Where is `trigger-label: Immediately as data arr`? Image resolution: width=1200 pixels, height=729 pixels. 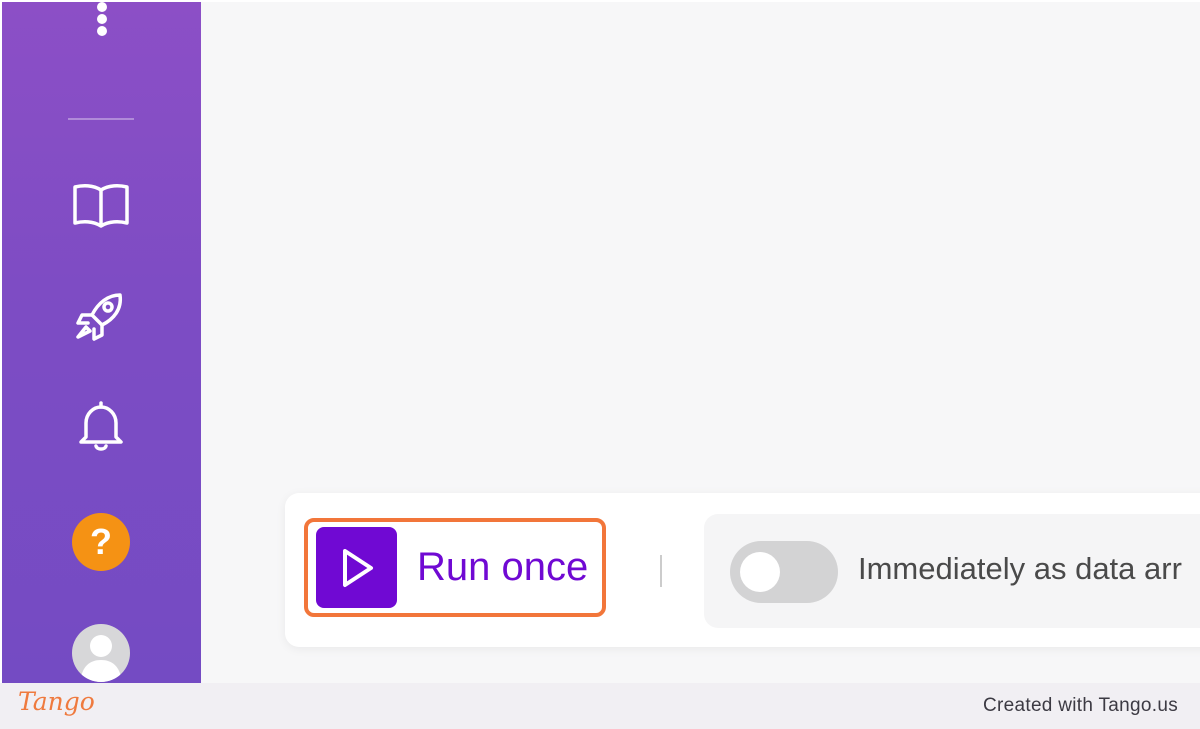
trigger-label: Immediately as data arr is located at coordinates (1020, 568).